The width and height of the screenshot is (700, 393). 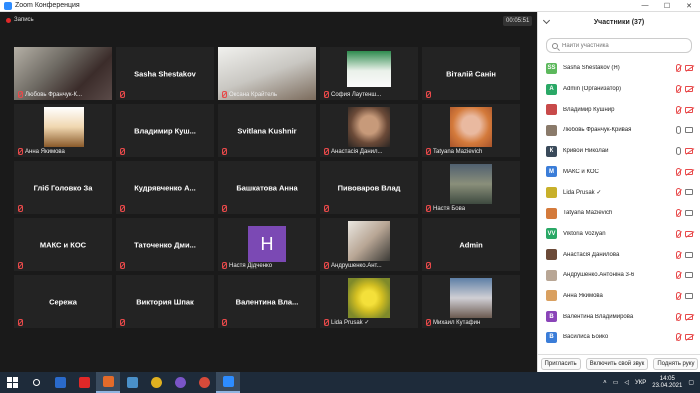 I want to click on video-tile: H Настя Дідченко, so click(x=267, y=244).